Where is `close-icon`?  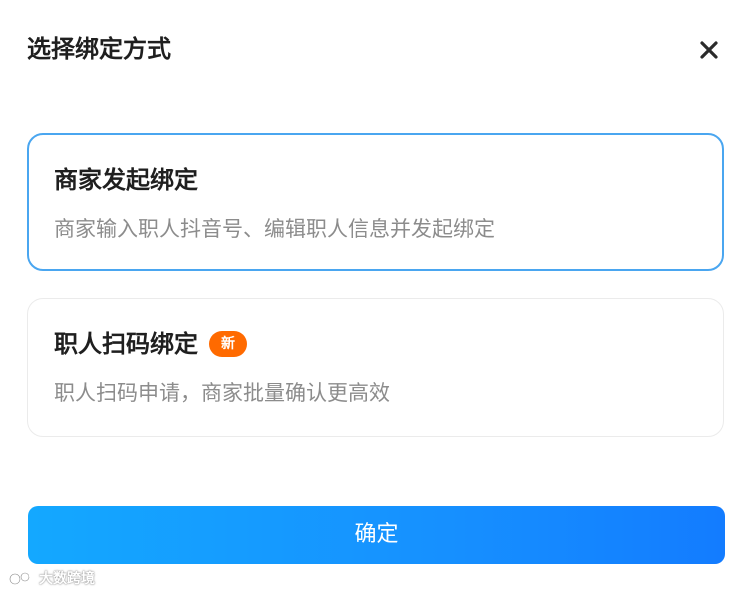 close-icon is located at coordinates (709, 50).